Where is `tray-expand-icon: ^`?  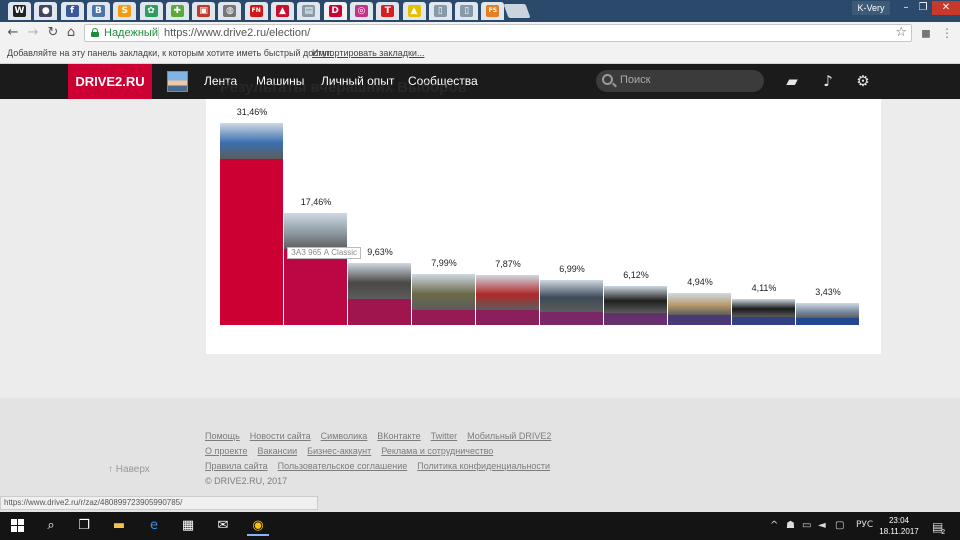
tray-expand-icon: ^ is located at coordinates (774, 525).